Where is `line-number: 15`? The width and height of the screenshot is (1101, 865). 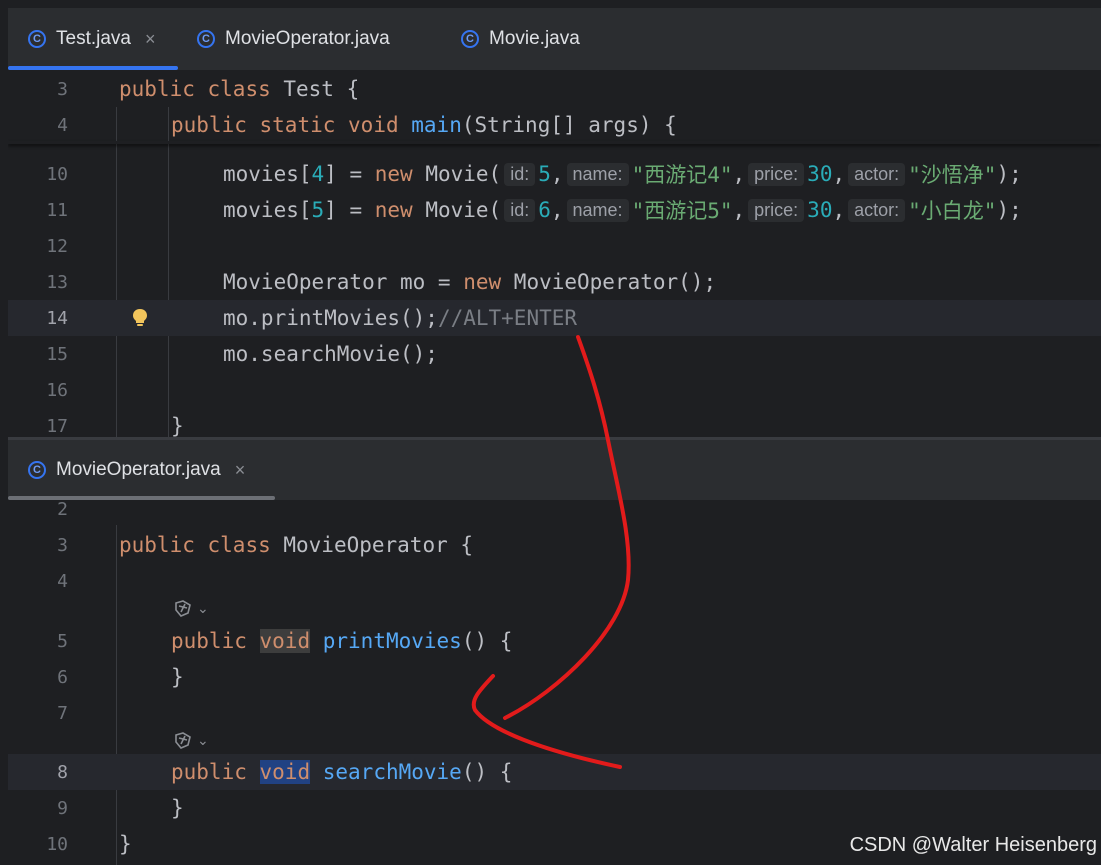 line-number: 15 is located at coordinates (57, 354).